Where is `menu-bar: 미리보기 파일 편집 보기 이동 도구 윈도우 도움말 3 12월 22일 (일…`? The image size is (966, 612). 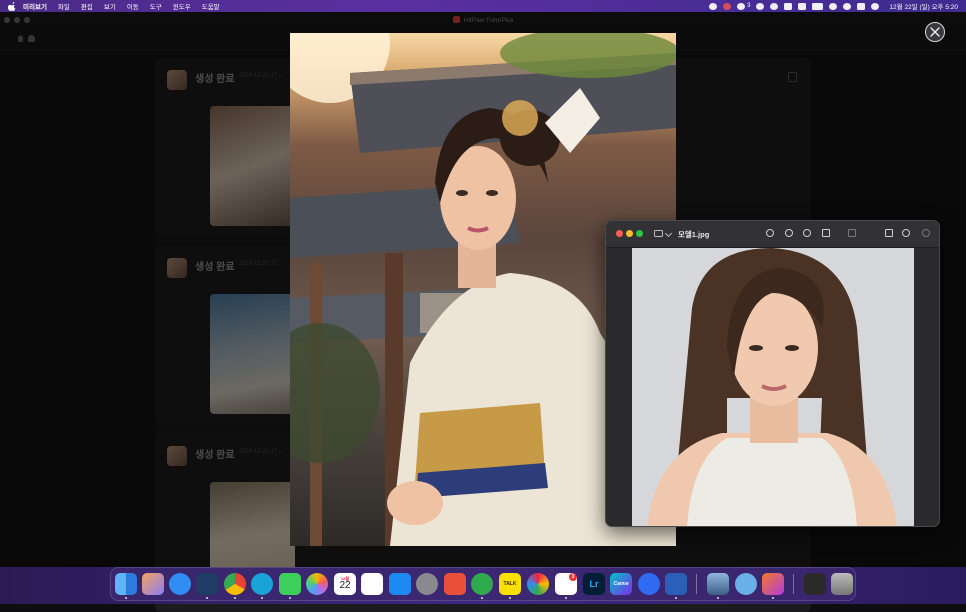 menu-bar: 미리보기 파일 편집 보기 이동 도구 윈도우 도움말 3 12월 22일 (일… is located at coordinates (483, 6).